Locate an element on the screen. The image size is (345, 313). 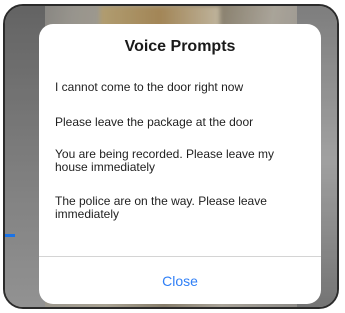
dialog-title: Voice Prompts is located at coordinates (180, 46).